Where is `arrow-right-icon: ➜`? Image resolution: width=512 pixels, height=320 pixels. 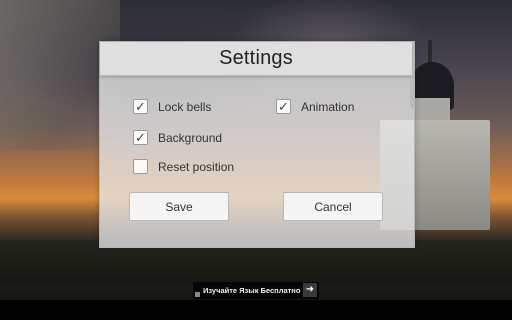 arrow-right-icon: ➜ is located at coordinates (310, 290).